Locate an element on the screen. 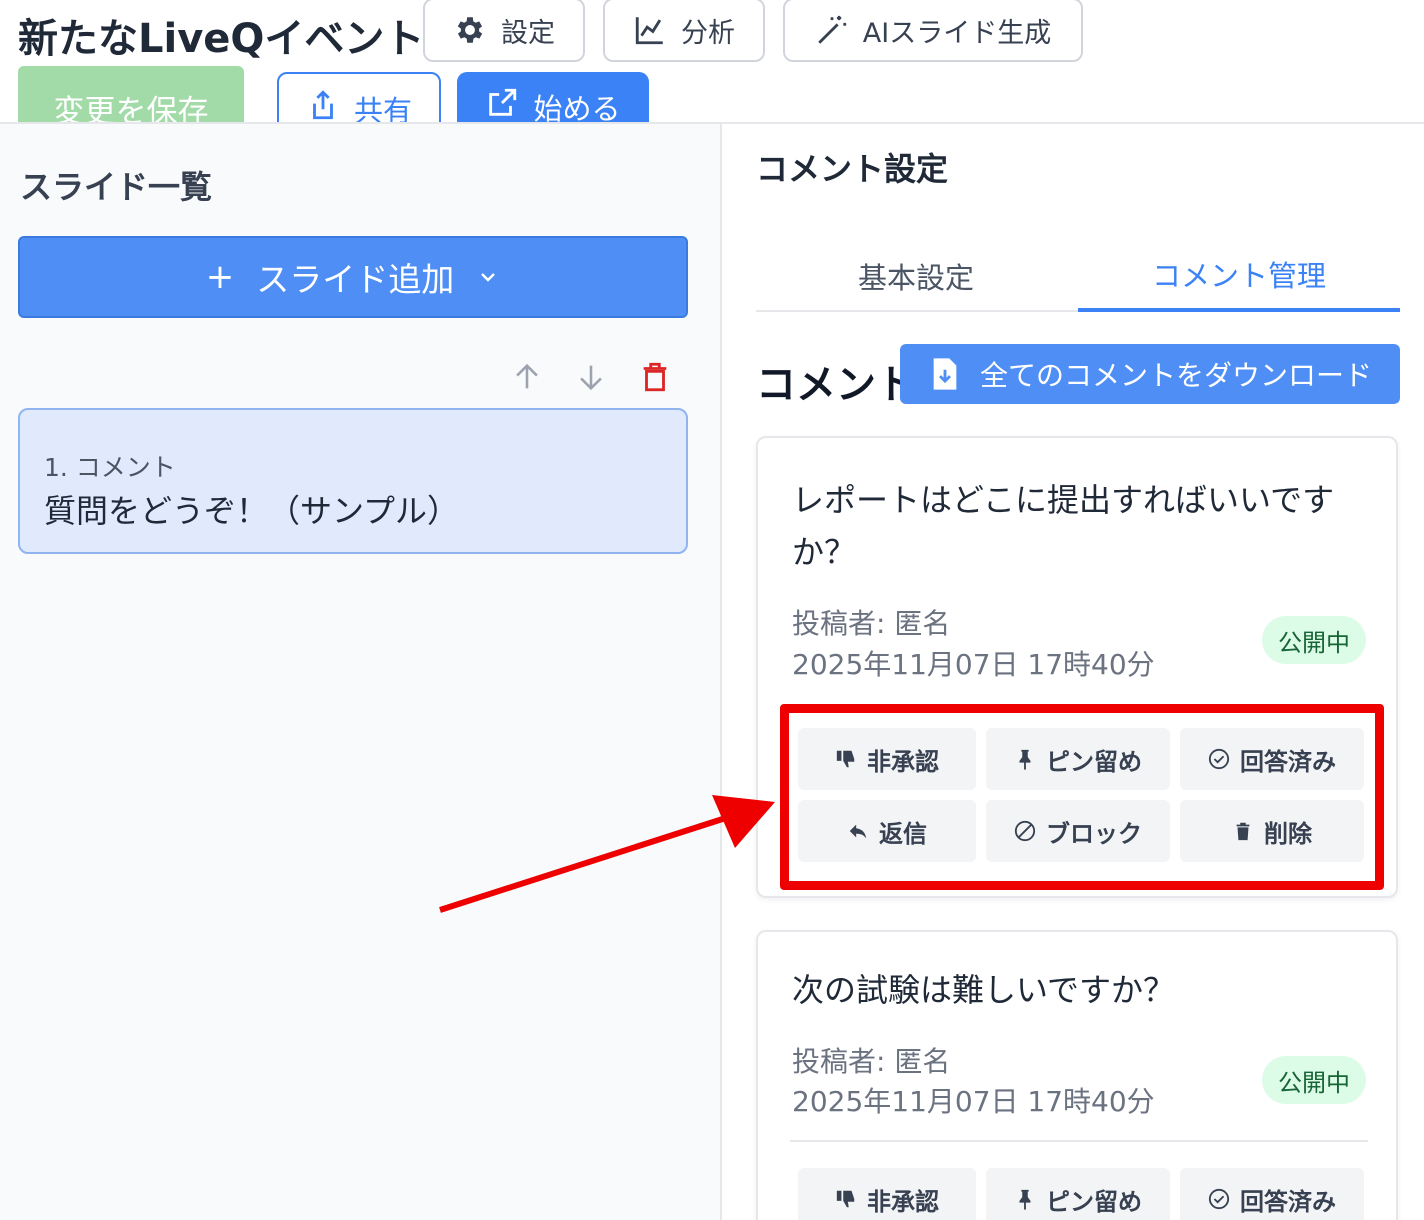 The width and height of the screenshot is (1424, 1220). answered-button: 回答済み is located at coordinates (1272, 1194).